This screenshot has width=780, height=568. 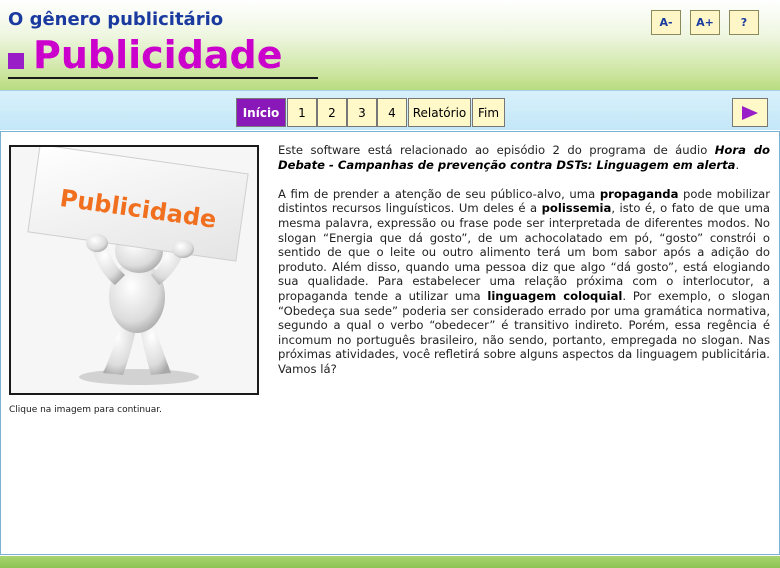 I want to click on decrease-font-button: A-, so click(x=666, y=22).